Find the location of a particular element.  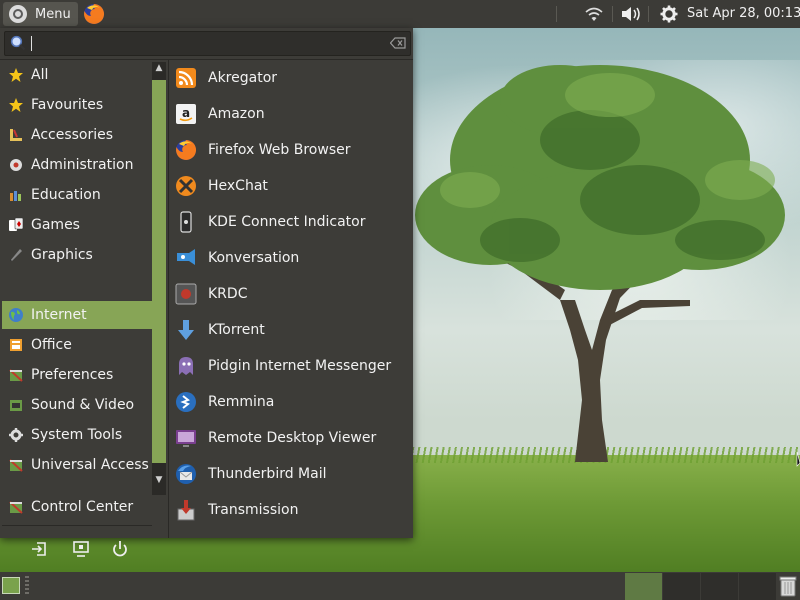

amazon-icon: a is located at coordinates (186, 114).